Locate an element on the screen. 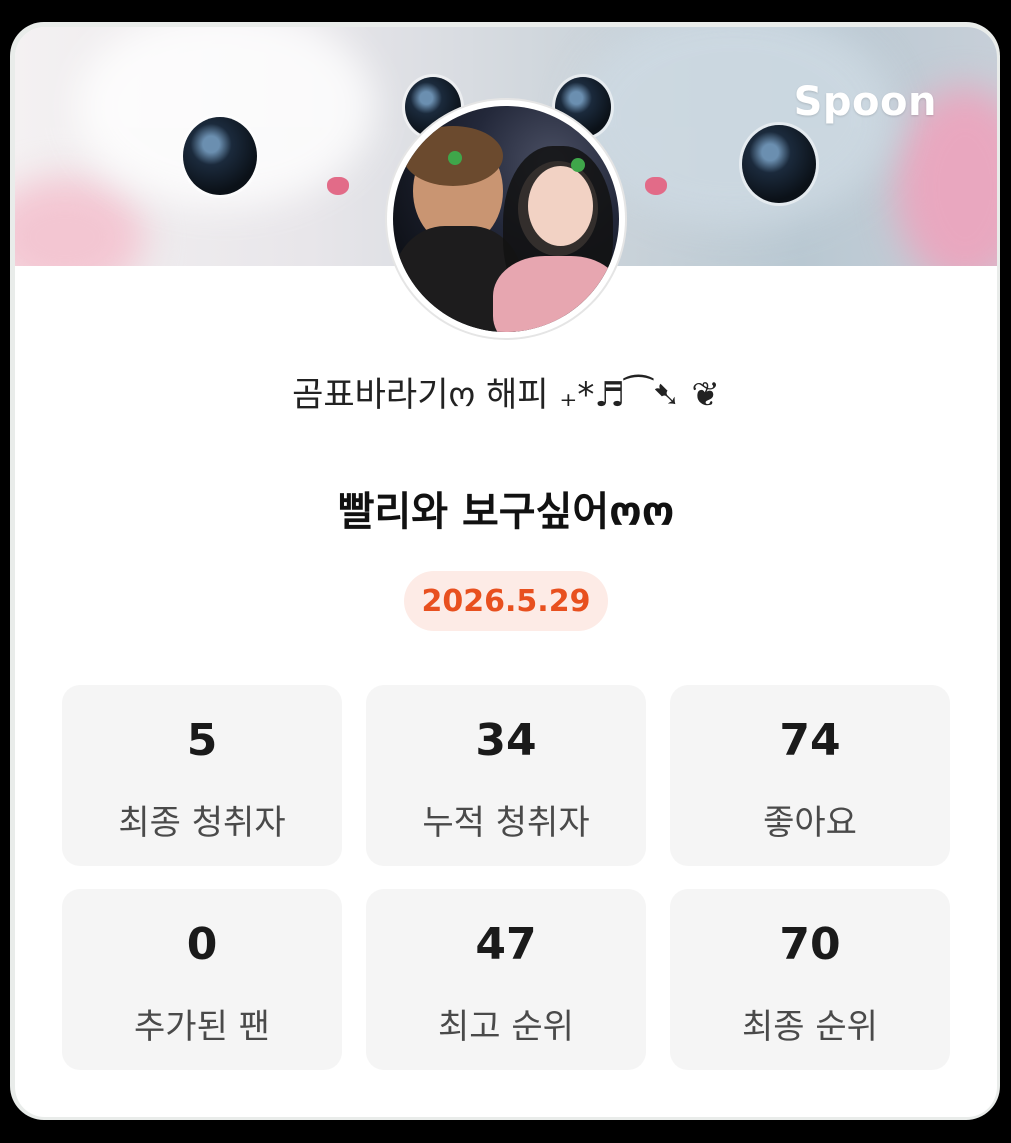 The image size is (1011, 1143). stat-value: 47 is located at coordinates (506, 944).